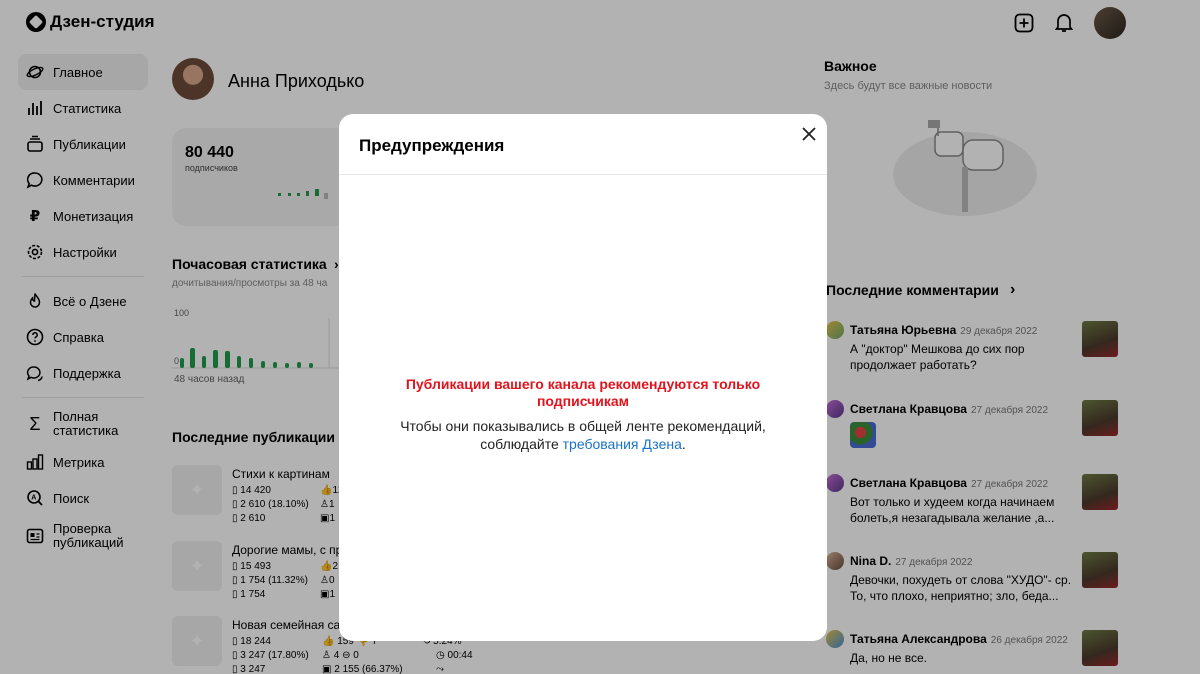  I want to click on modal-title: Предупреждения, so click(432, 145).